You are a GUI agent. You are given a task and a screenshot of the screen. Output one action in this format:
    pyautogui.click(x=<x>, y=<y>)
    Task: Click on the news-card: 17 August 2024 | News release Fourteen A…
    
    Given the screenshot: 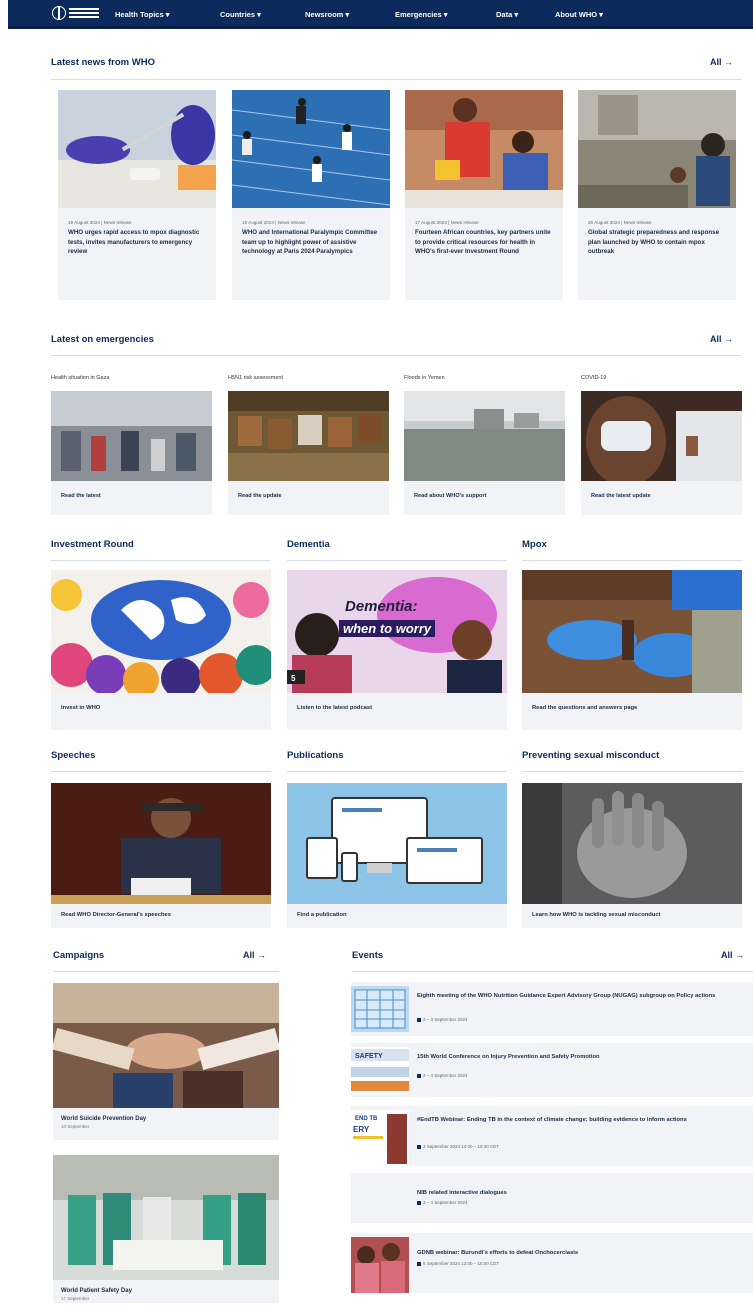 What is the action you would take?
    pyautogui.click(x=484, y=195)
    